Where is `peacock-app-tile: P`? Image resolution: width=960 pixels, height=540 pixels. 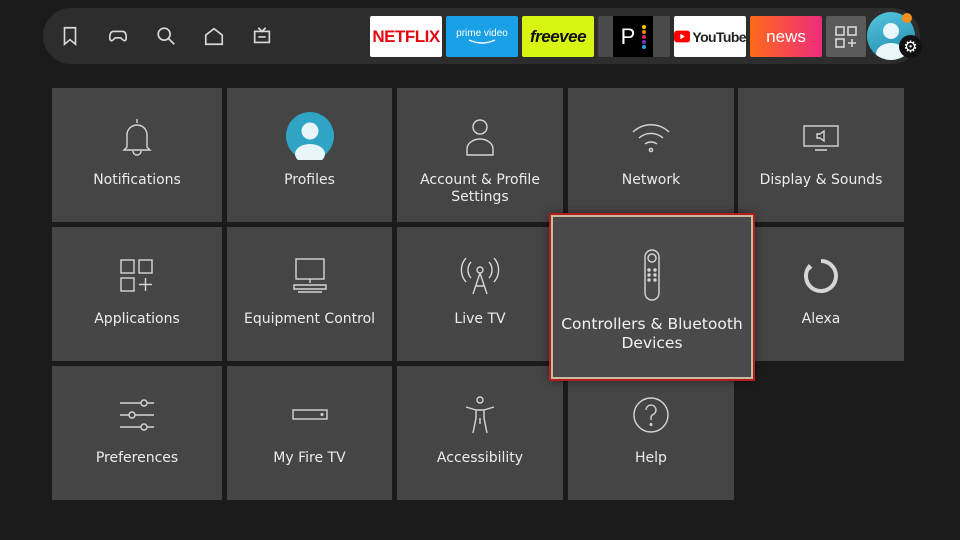
peacock-app-tile: P is located at coordinates (634, 36).